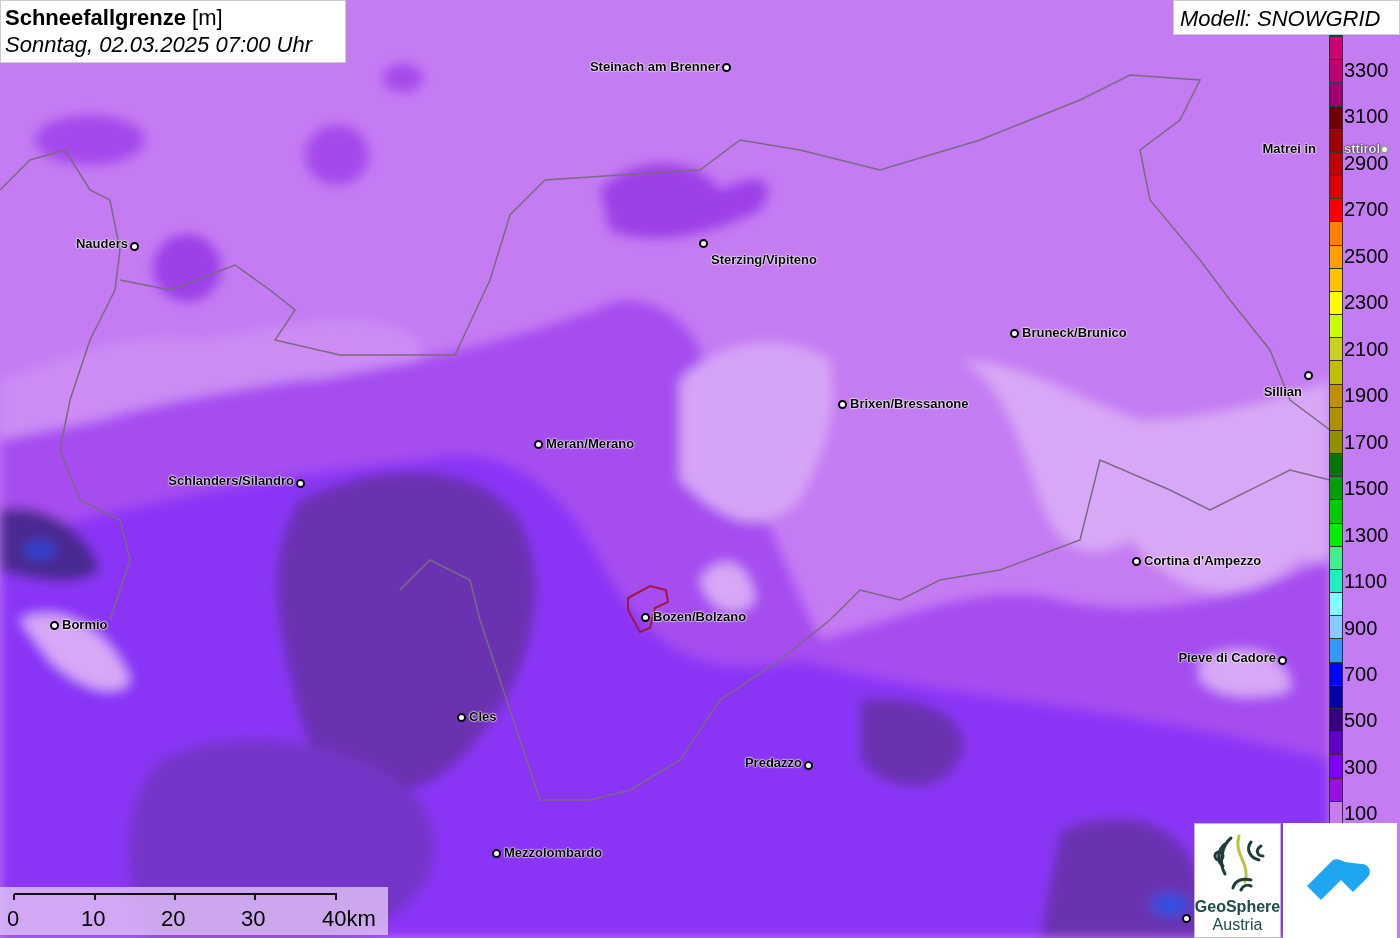  Describe the element at coordinates (1203, 560) in the screenshot. I see `place-label: Cortina d'Ampezzo` at that location.